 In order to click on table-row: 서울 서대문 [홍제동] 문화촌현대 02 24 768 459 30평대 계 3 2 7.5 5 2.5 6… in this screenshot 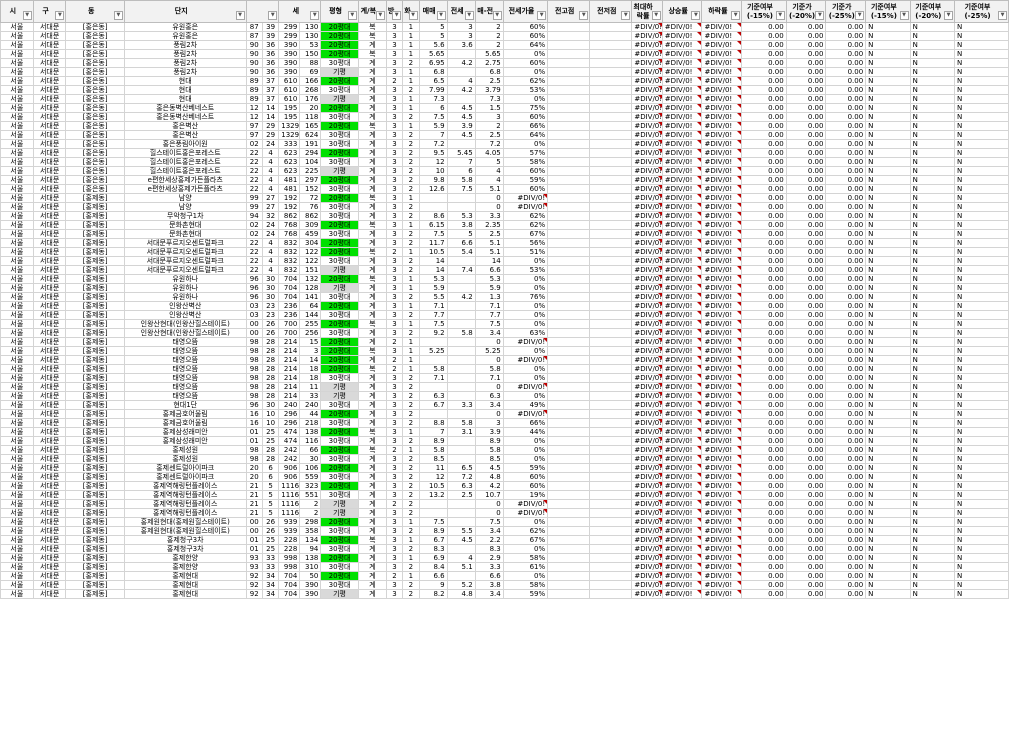, I will do `click(504, 234)`.